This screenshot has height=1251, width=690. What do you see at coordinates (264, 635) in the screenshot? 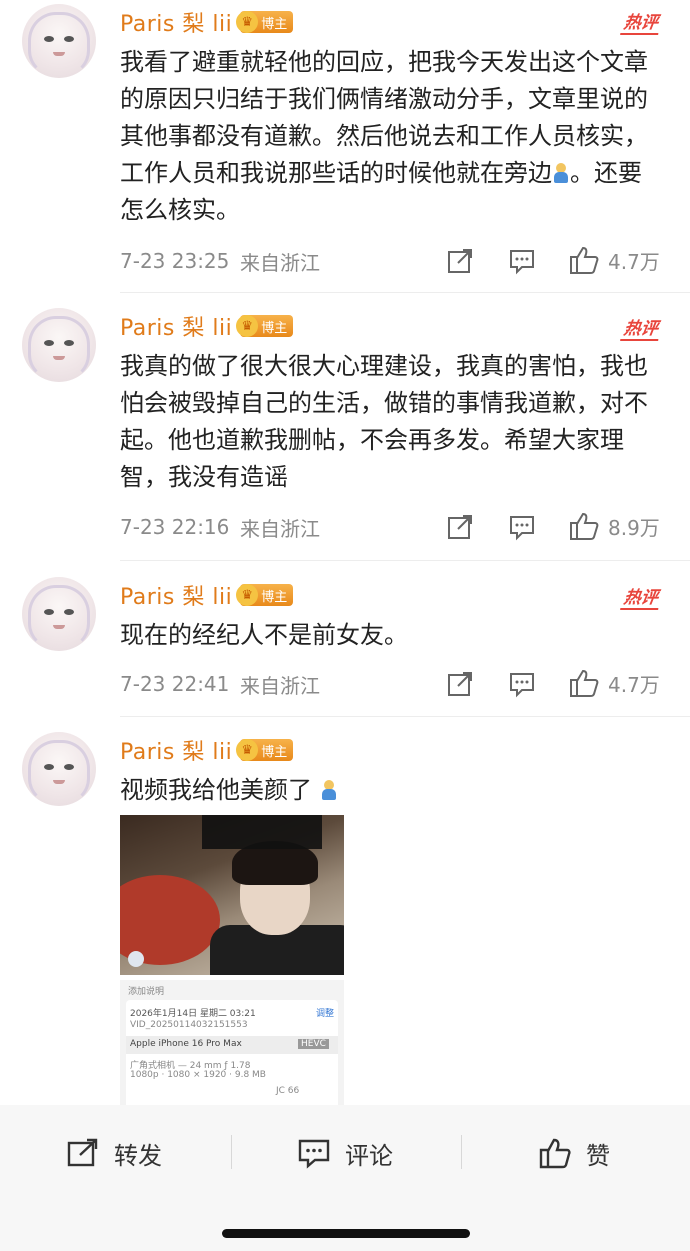
I see `comment-text: 现在的经纪人不是前女友。` at bounding box center [264, 635].